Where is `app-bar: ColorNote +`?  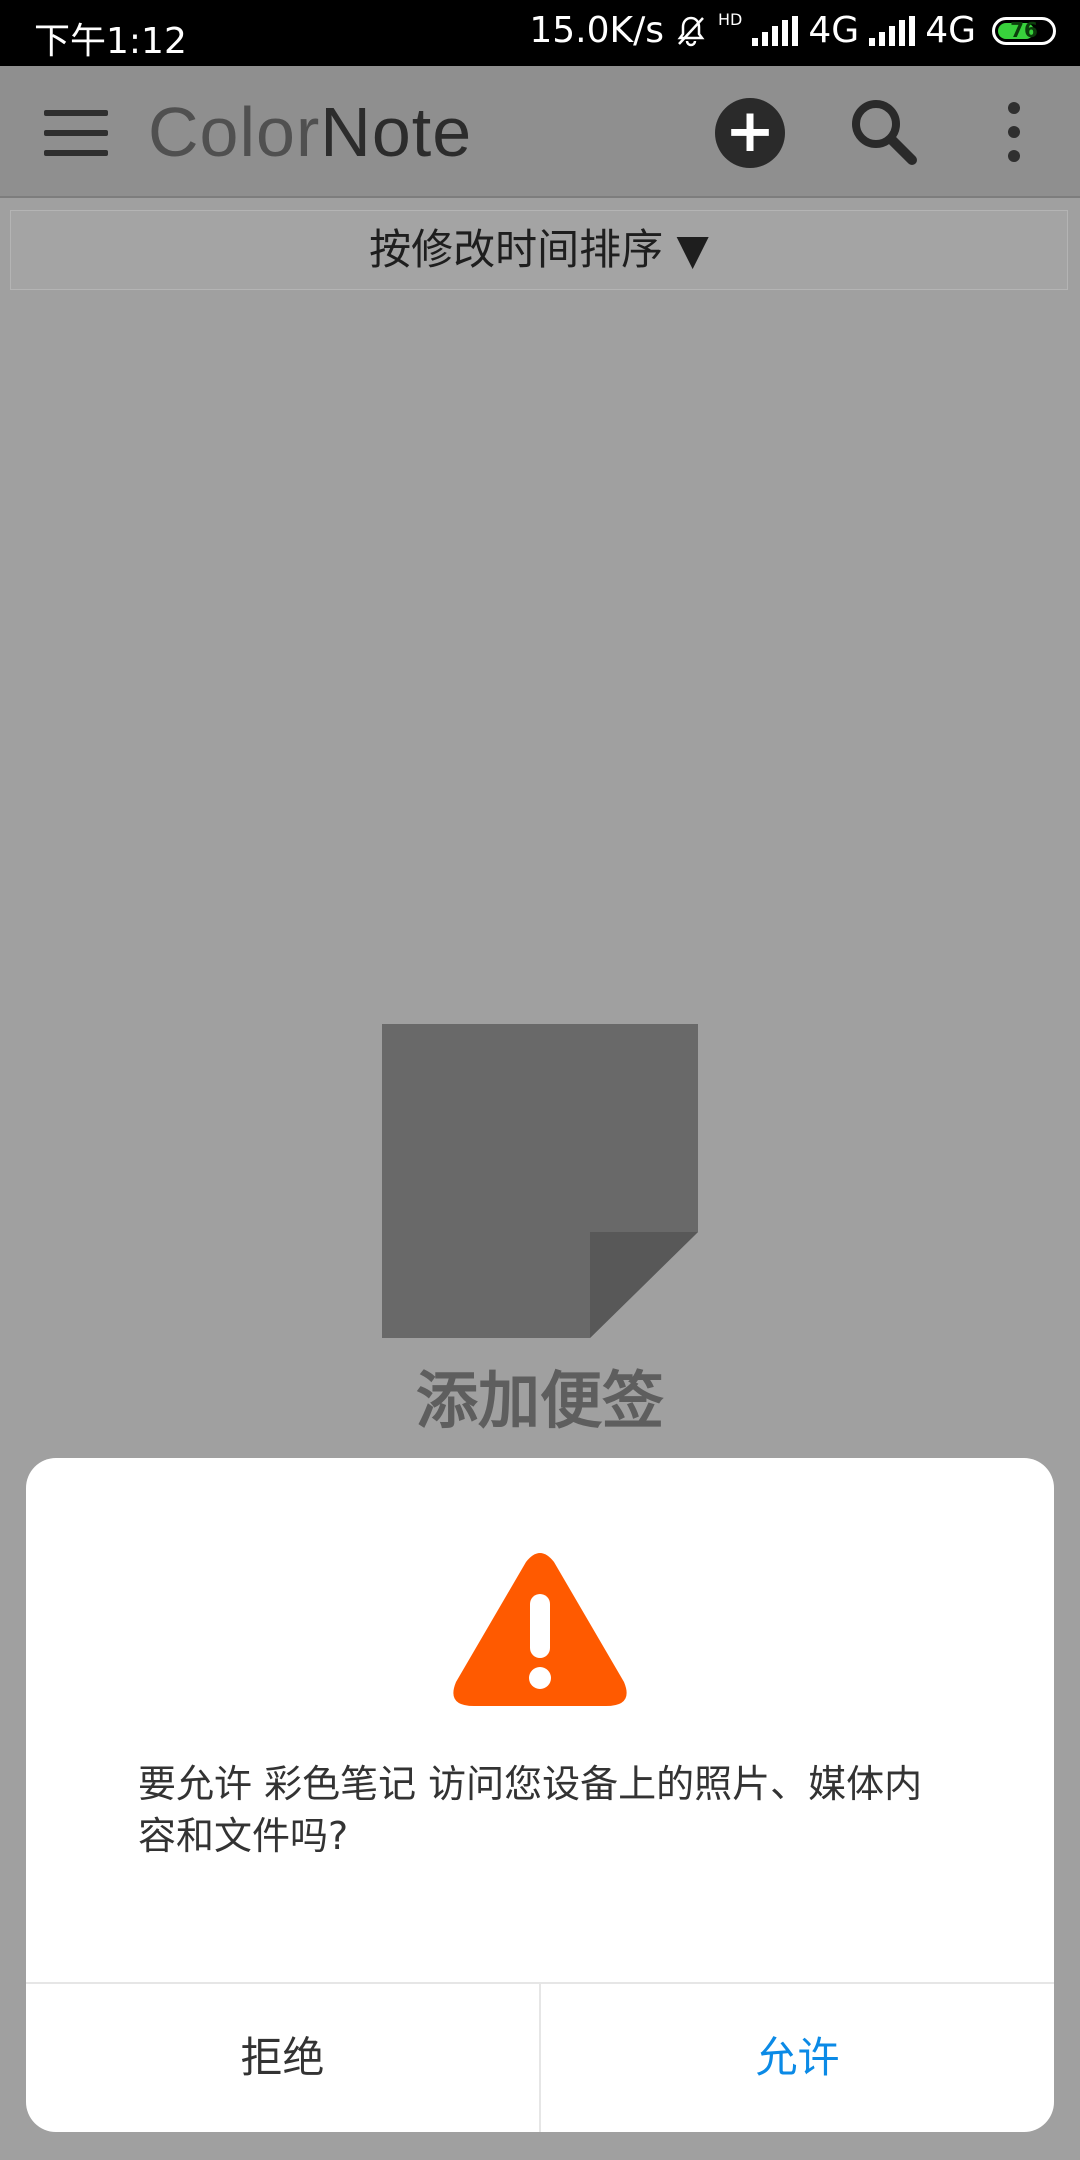 app-bar: ColorNote + is located at coordinates (540, 132).